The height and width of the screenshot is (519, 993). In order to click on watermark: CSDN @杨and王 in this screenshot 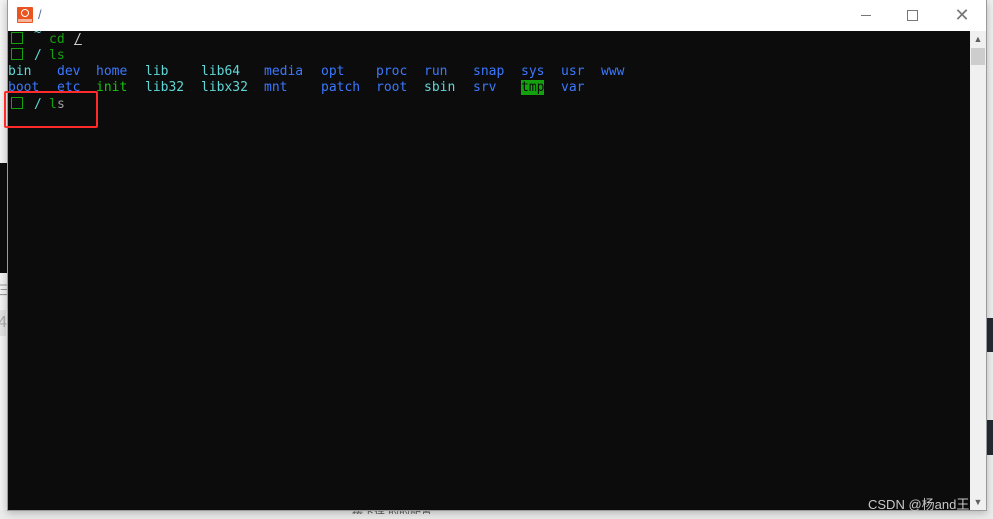, I will do `click(919, 504)`.